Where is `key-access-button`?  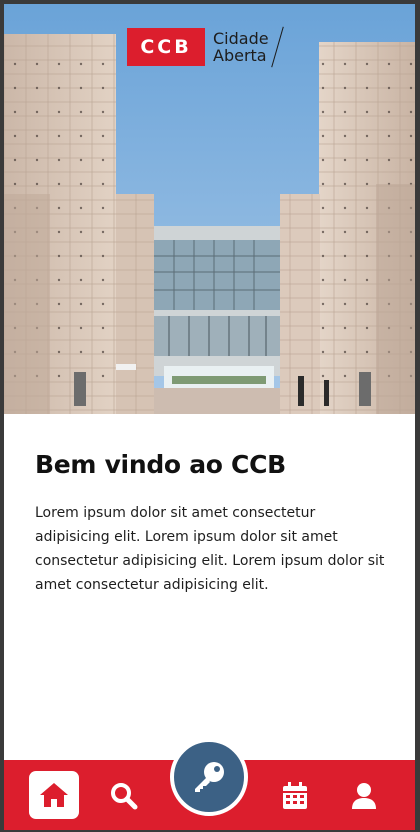
key-access-button is located at coordinates (209, 777).